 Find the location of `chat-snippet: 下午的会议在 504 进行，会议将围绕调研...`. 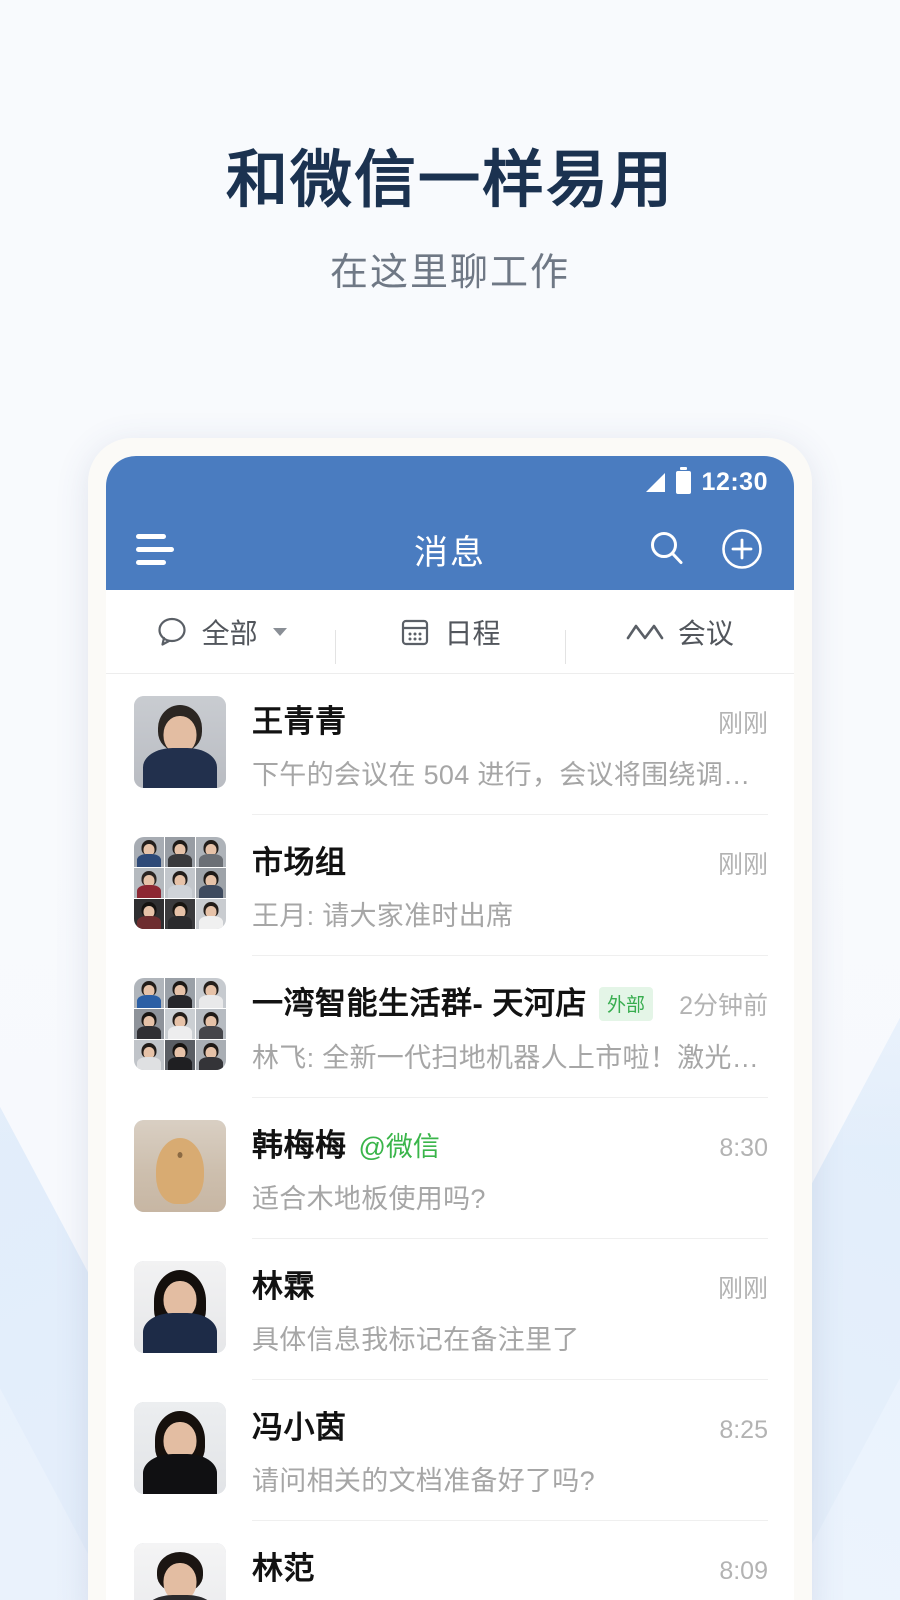

chat-snippet: 下午的会议在 504 进行，会议将围绕调研... is located at coordinates (510, 775).